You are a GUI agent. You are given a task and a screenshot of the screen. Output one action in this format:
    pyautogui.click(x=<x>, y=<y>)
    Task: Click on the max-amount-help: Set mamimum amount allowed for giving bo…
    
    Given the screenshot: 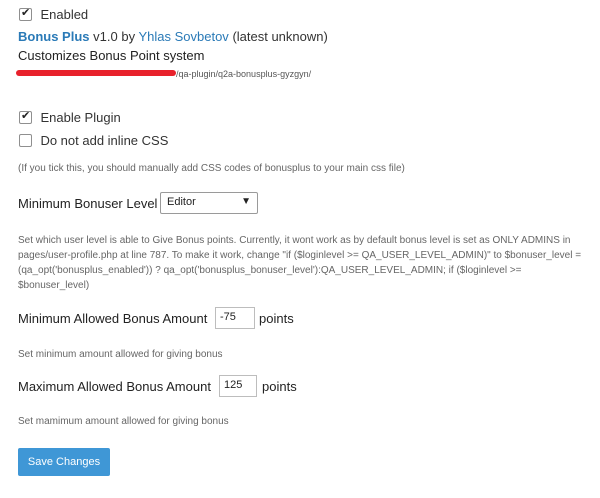 What is the action you would take?
    pyautogui.click(x=123, y=421)
    